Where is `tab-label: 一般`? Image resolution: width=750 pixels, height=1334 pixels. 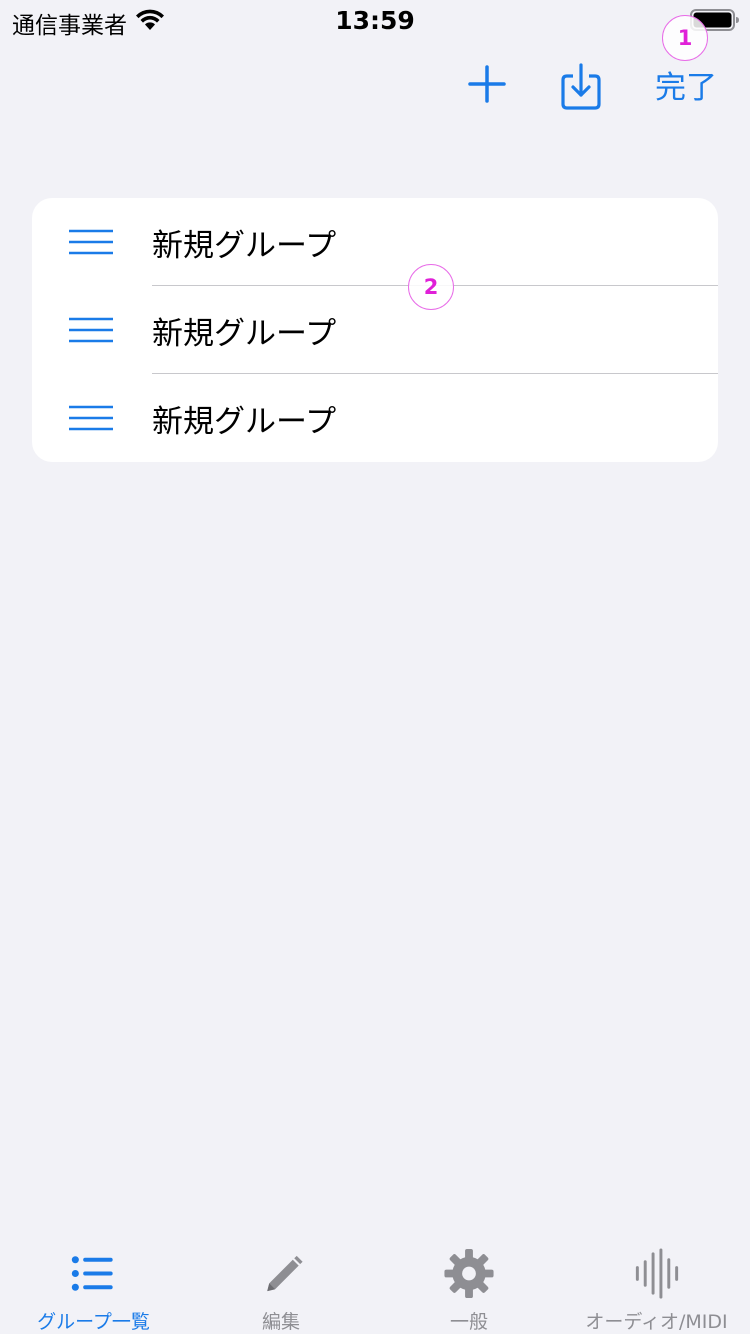
tab-label: 一般 is located at coordinates (468, 1322).